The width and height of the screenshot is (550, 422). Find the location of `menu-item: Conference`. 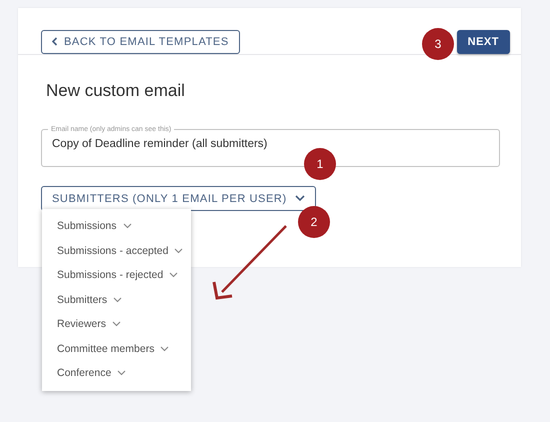

menu-item: Conference is located at coordinates (116, 373).